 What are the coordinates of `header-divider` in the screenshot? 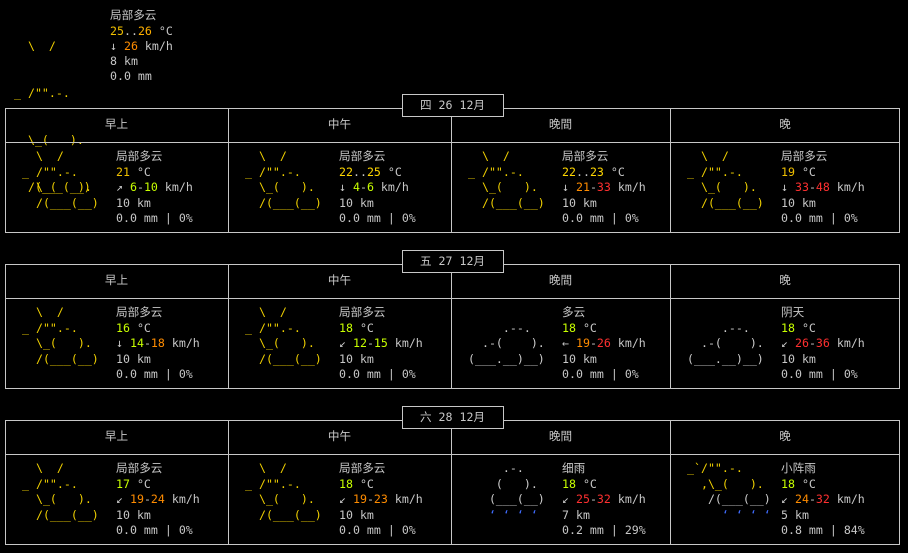 It's located at (452, 454).